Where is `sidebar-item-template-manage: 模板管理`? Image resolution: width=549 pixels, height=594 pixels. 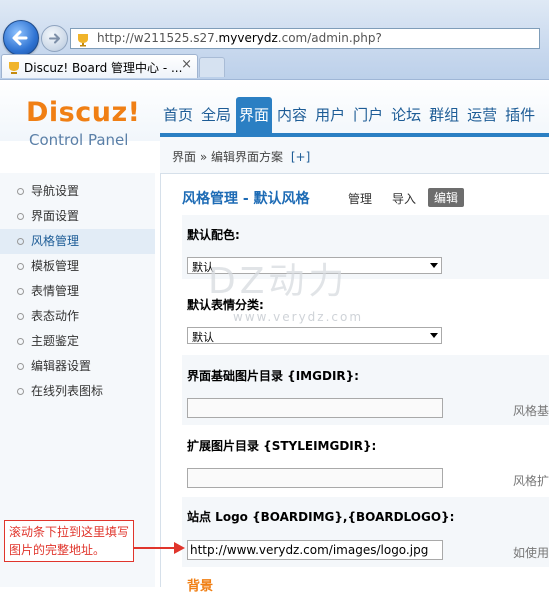 sidebar-item-template-manage: 模板管理 is located at coordinates (77, 266).